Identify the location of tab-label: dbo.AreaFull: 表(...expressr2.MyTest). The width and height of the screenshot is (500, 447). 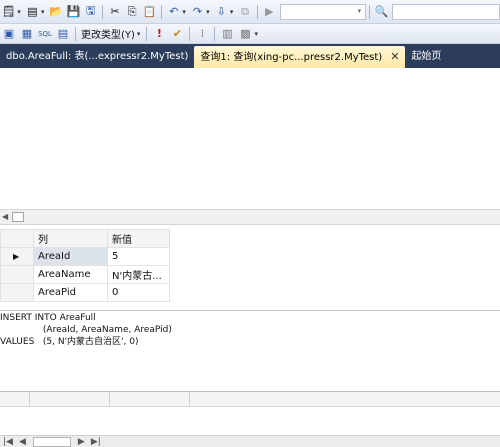
(97, 56).